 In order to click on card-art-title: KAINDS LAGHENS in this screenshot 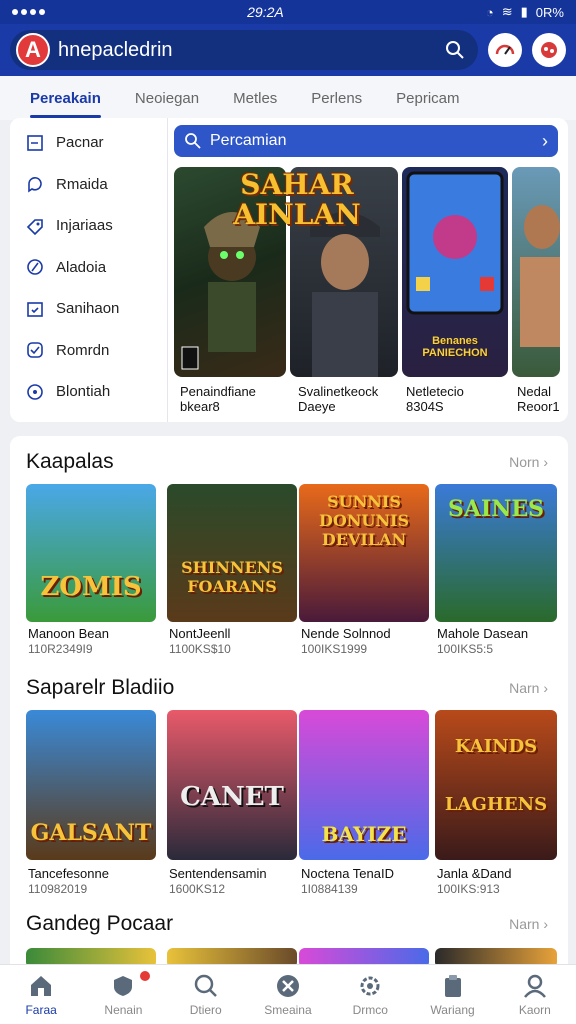, I will do `click(496, 775)`.